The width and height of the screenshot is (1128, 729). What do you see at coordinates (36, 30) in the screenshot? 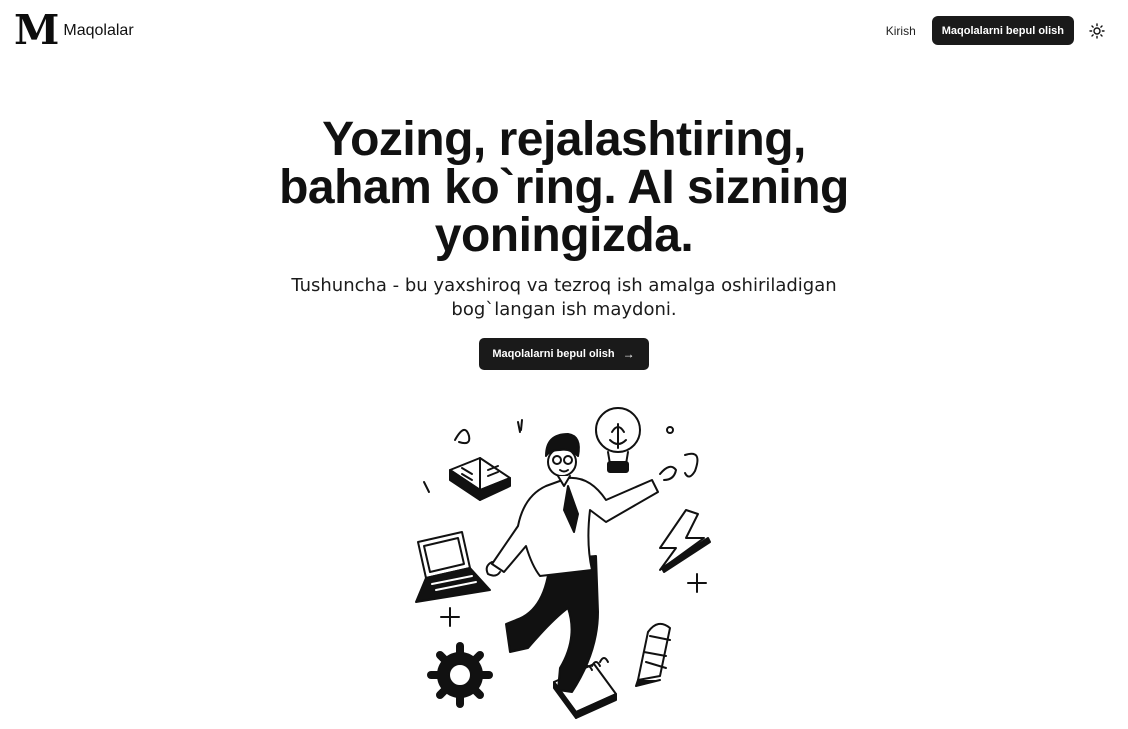
I see `medium-logo: M` at bounding box center [36, 30].